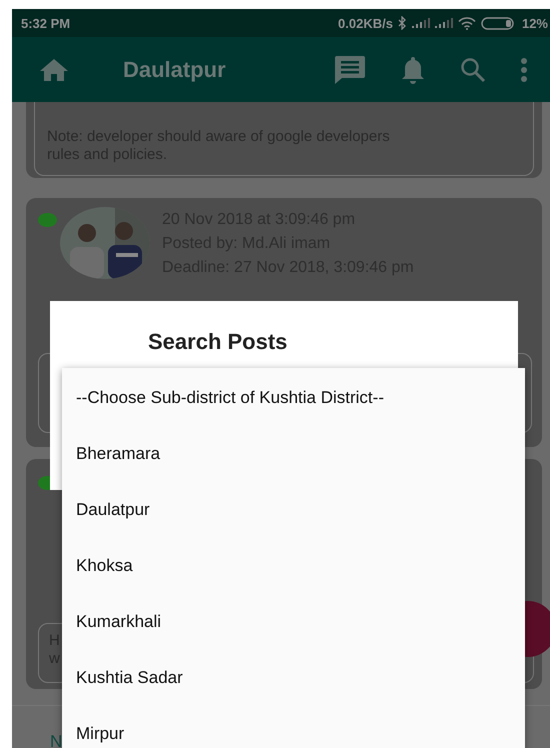 The width and height of the screenshot is (550, 748). What do you see at coordinates (293, 678) in the screenshot?
I see `dropdown-option: Kushtia Sadar` at bounding box center [293, 678].